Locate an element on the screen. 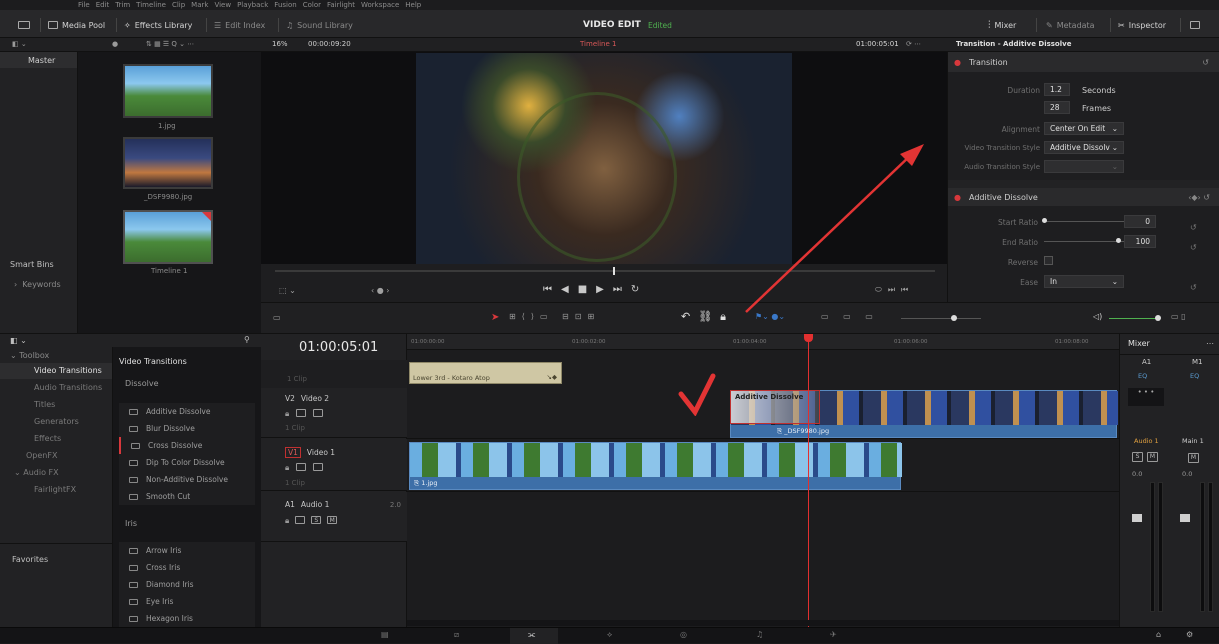 This screenshot has height=644, width=1219. tree-item-generators: Generators is located at coordinates (56, 421).